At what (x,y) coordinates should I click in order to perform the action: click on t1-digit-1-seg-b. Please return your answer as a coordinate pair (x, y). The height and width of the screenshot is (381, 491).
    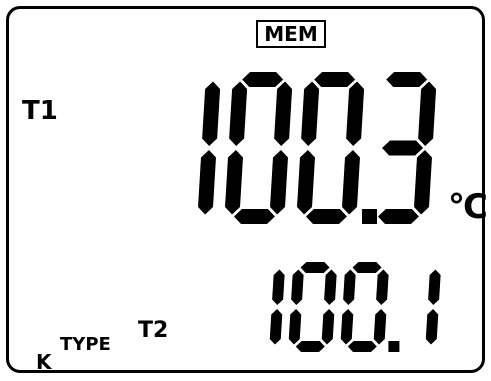
    Looking at the image, I should click on (283, 113).